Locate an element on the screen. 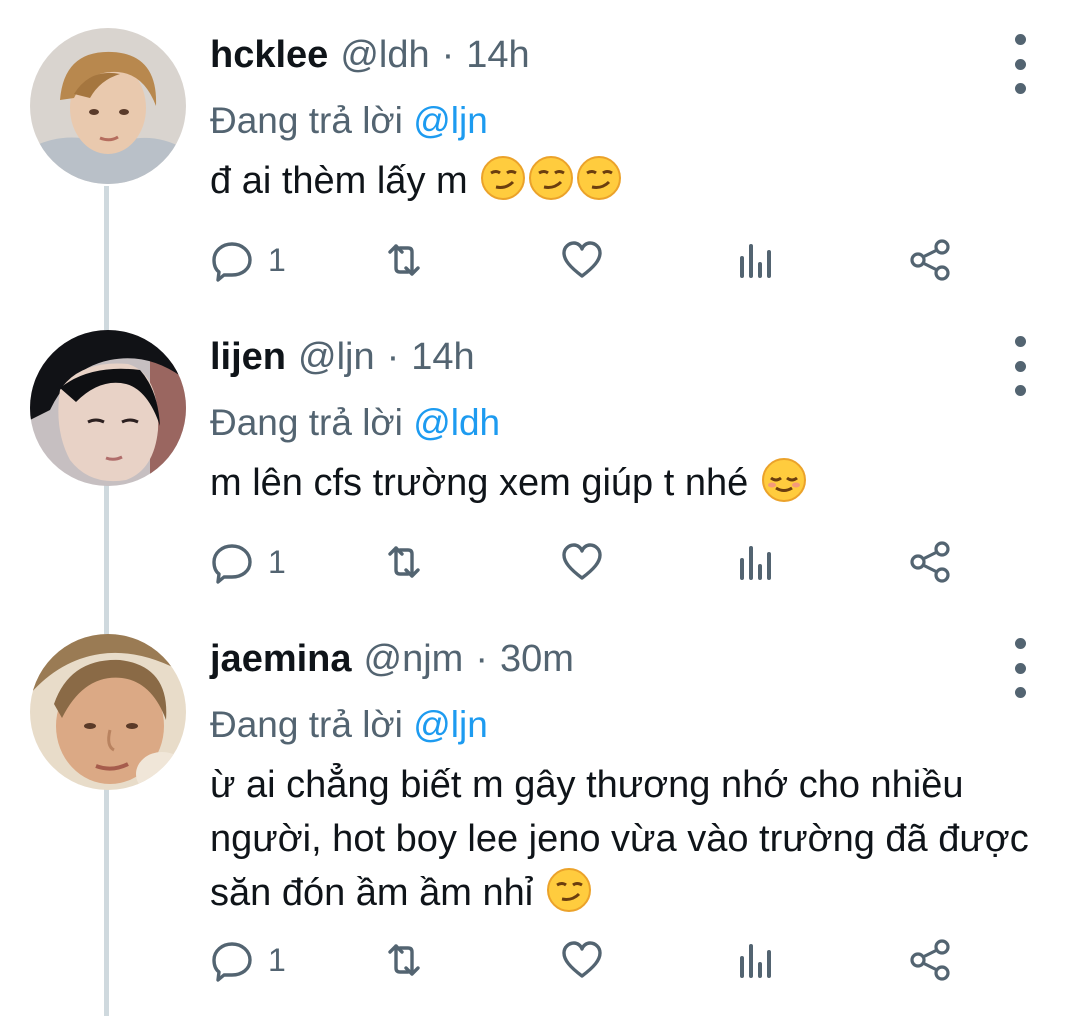  replying-to: Đang trả lời @ldh is located at coordinates (355, 423).